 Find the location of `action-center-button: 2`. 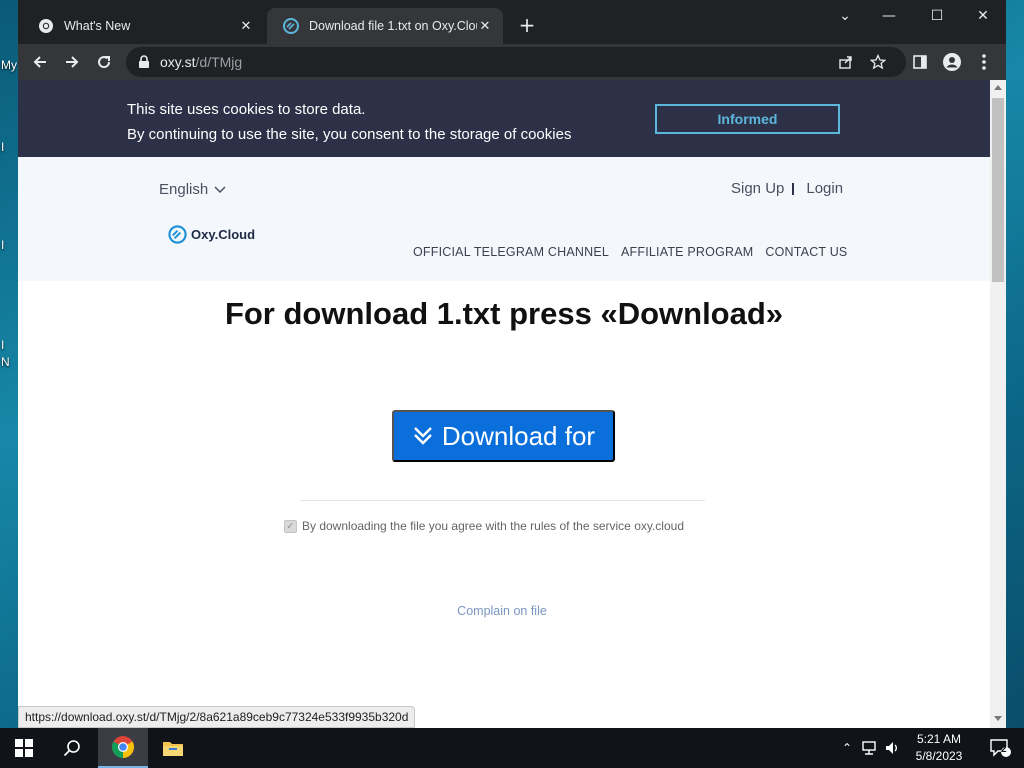

action-center-button: 2 is located at coordinates (1000, 748).